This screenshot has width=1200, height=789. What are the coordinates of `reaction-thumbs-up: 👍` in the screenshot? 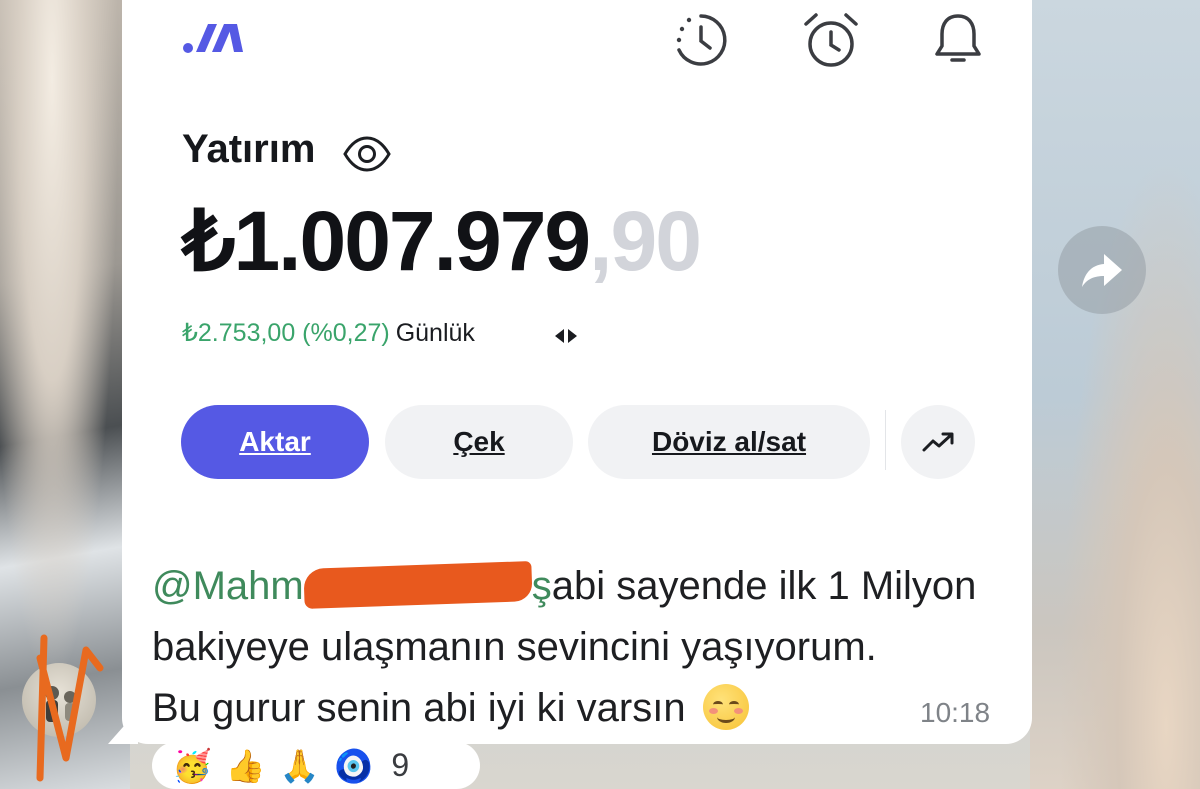 It's located at (246, 766).